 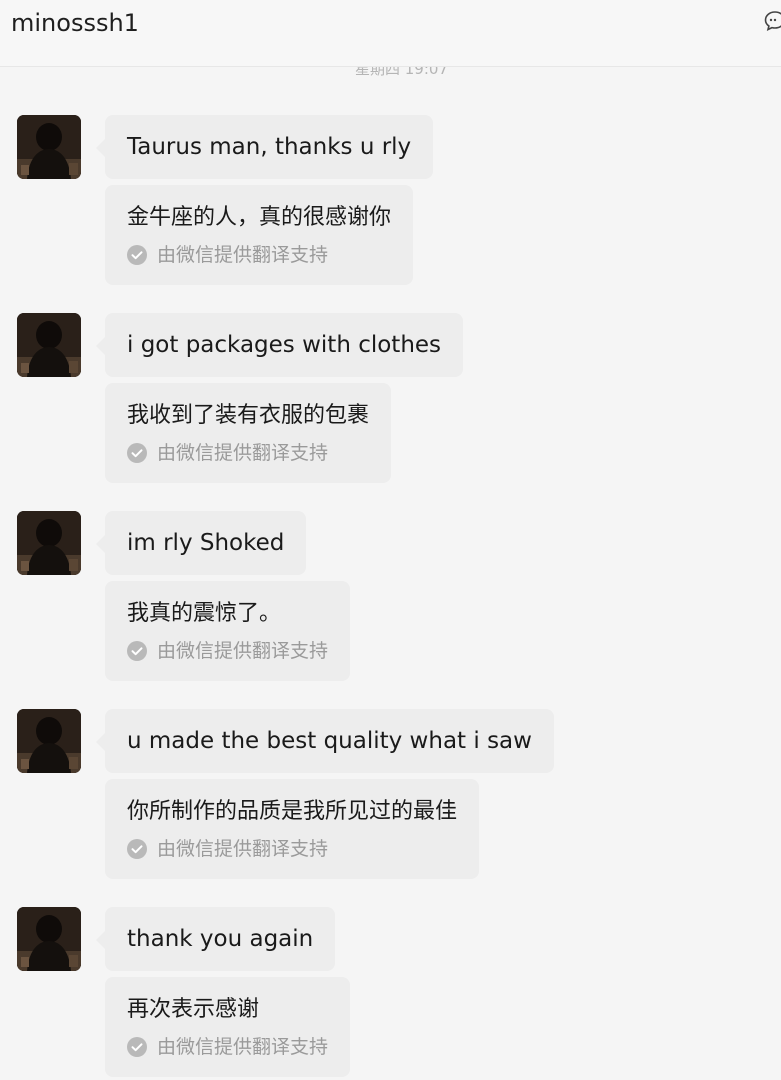 What do you see at coordinates (259, 235) in the screenshot?
I see `translation-bubble: 金牛座的人，真的很感谢你 由微信提供翻译支持` at bounding box center [259, 235].